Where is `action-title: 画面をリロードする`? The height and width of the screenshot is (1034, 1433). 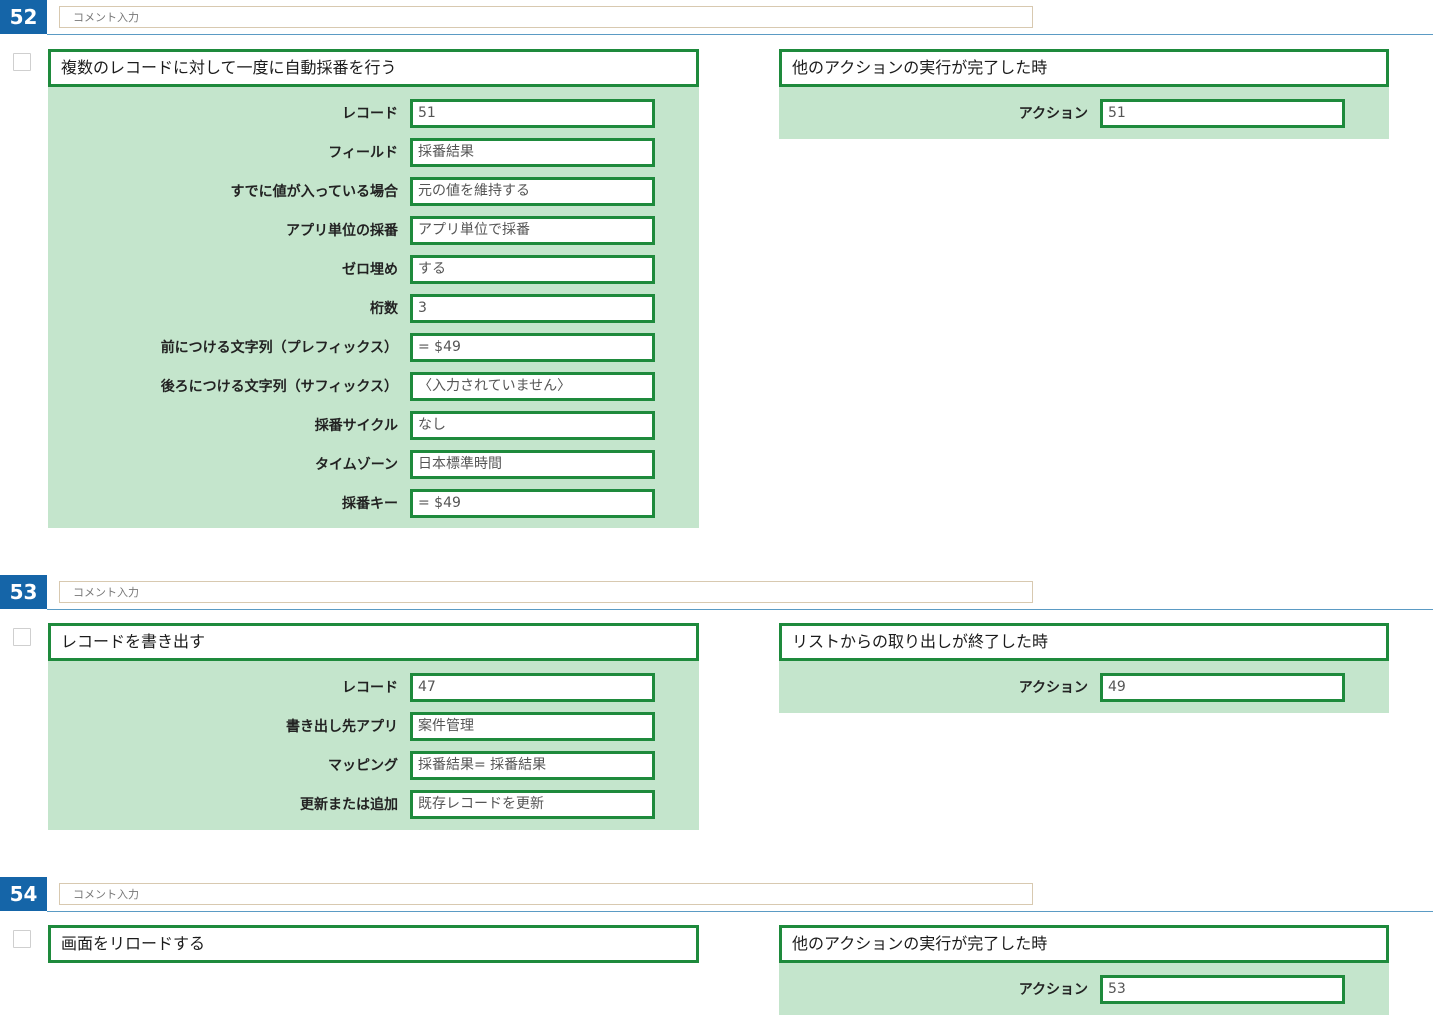 action-title: 画面をリロードする is located at coordinates (373, 944).